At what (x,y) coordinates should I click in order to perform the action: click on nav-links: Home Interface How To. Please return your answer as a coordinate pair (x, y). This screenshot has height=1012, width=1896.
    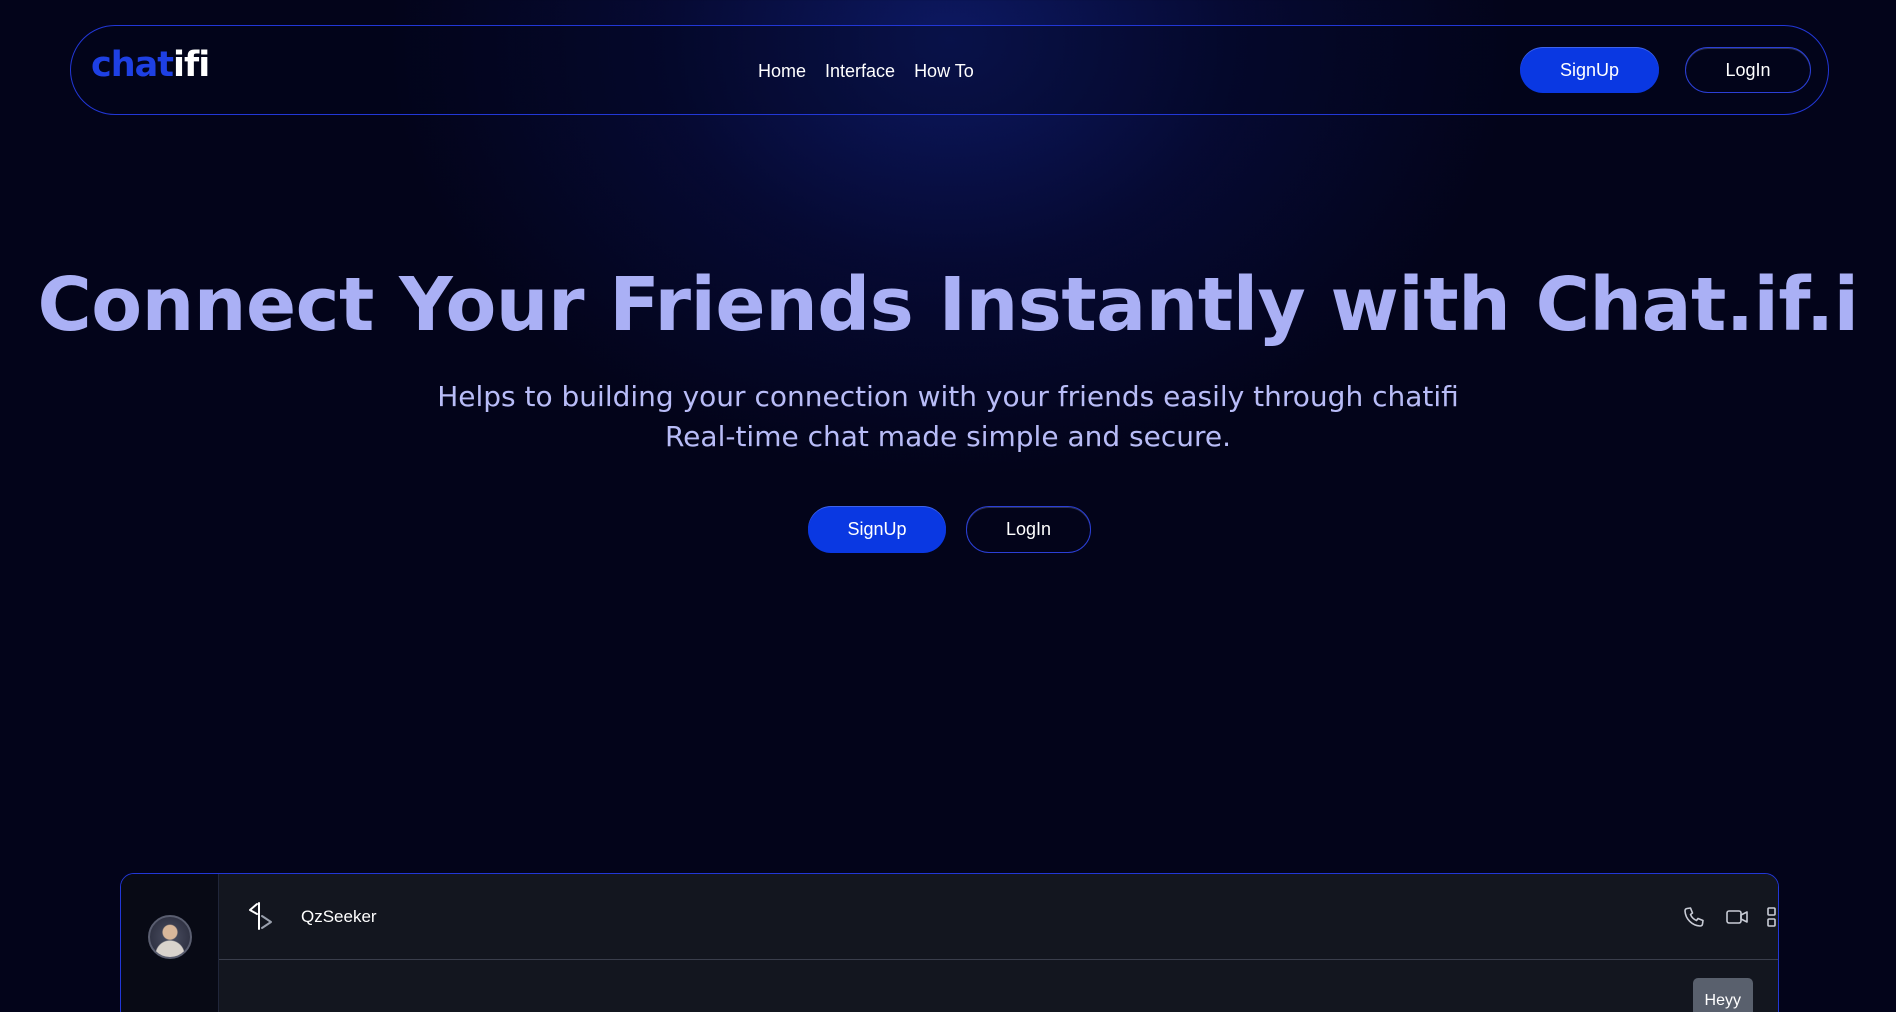
    Looking at the image, I should click on (866, 72).